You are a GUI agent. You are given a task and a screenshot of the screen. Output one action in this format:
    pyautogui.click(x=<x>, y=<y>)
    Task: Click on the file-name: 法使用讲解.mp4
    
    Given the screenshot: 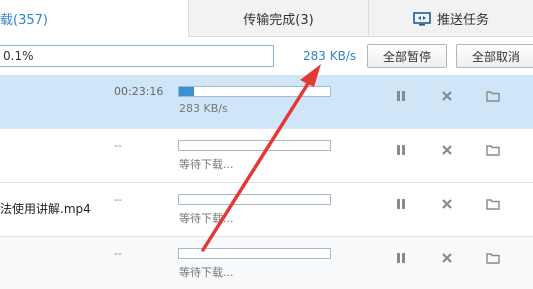 What is the action you would take?
    pyautogui.click(x=45, y=209)
    